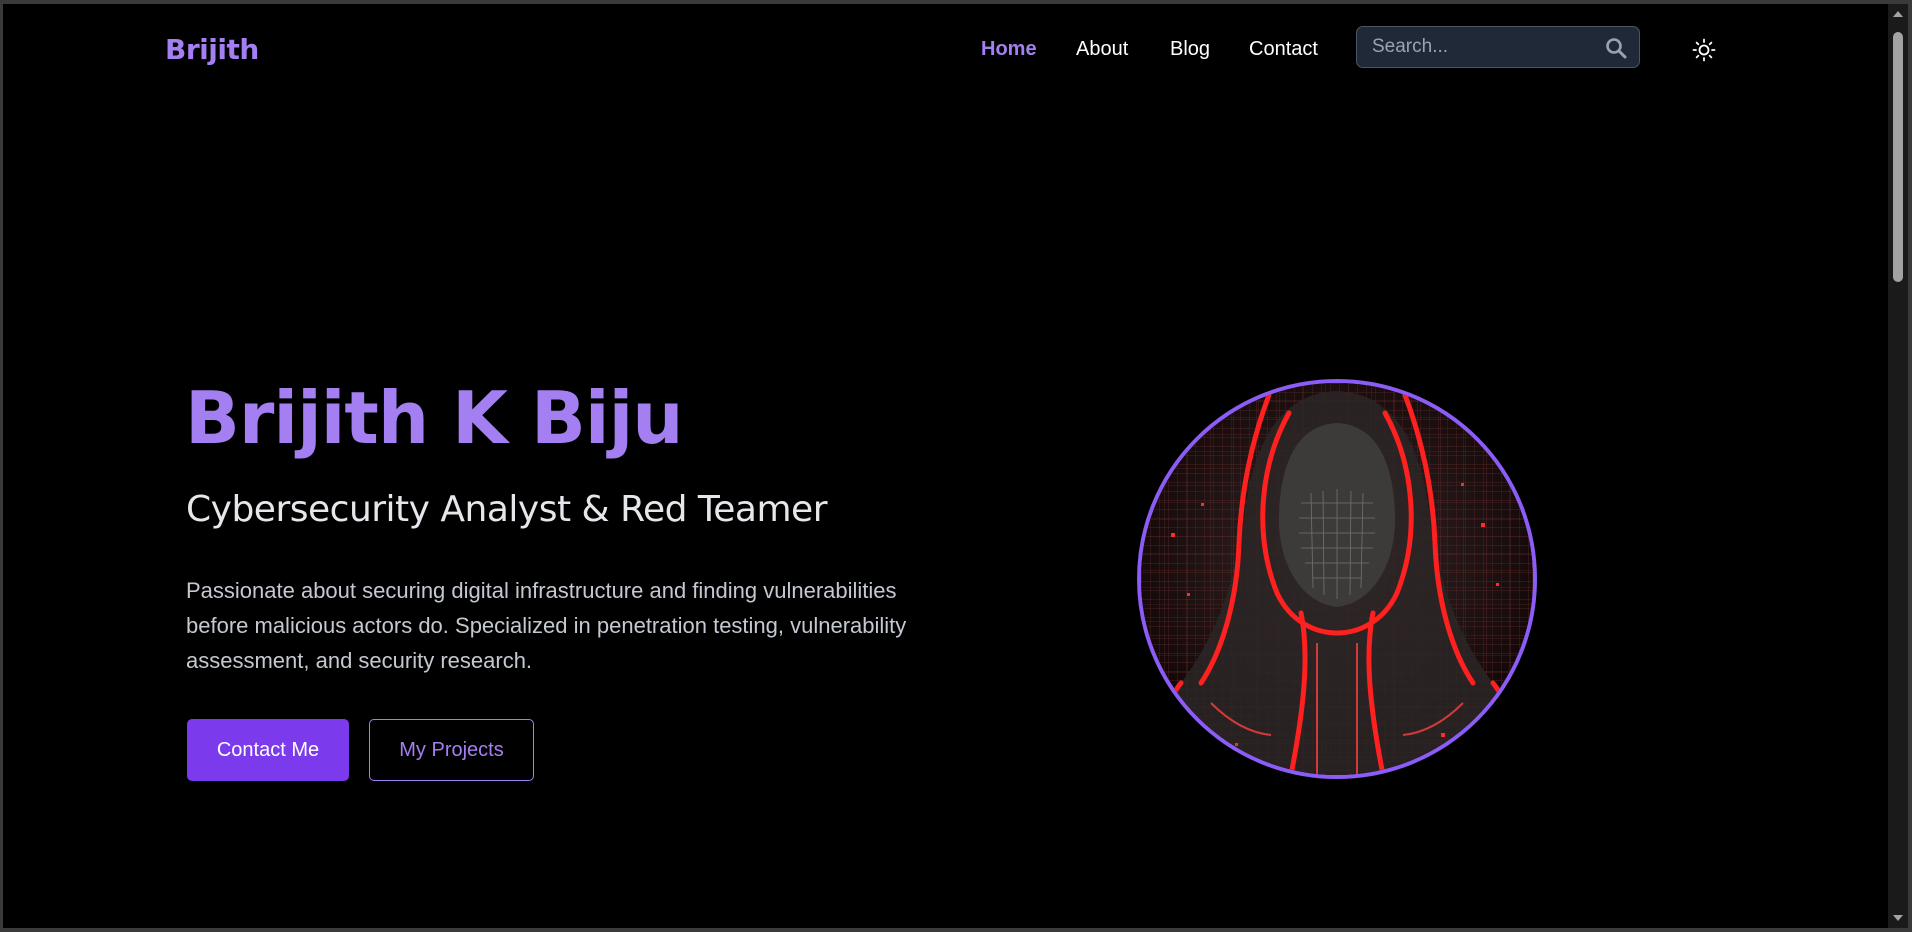 This screenshot has height=932, width=1912. I want to click on search-icon, so click(1616, 48).